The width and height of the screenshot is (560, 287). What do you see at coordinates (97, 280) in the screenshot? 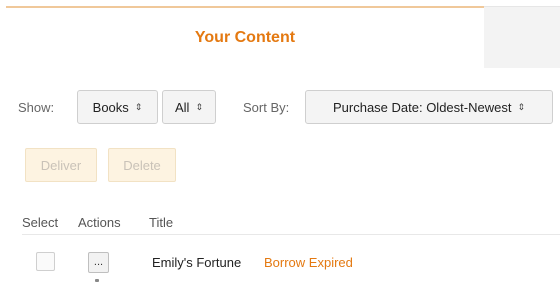
I see `small-caret-icon` at bounding box center [97, 280].